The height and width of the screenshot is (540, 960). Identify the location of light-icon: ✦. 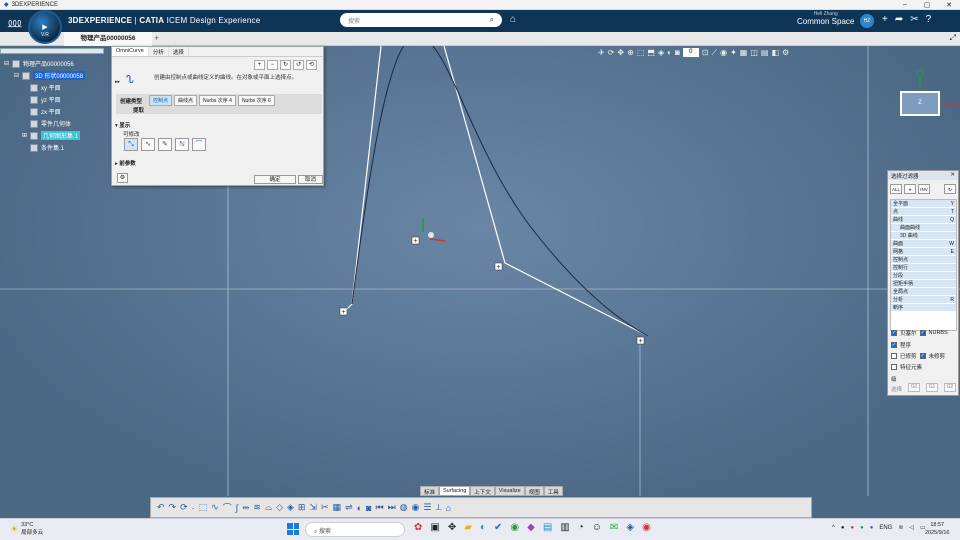
(733, 52).